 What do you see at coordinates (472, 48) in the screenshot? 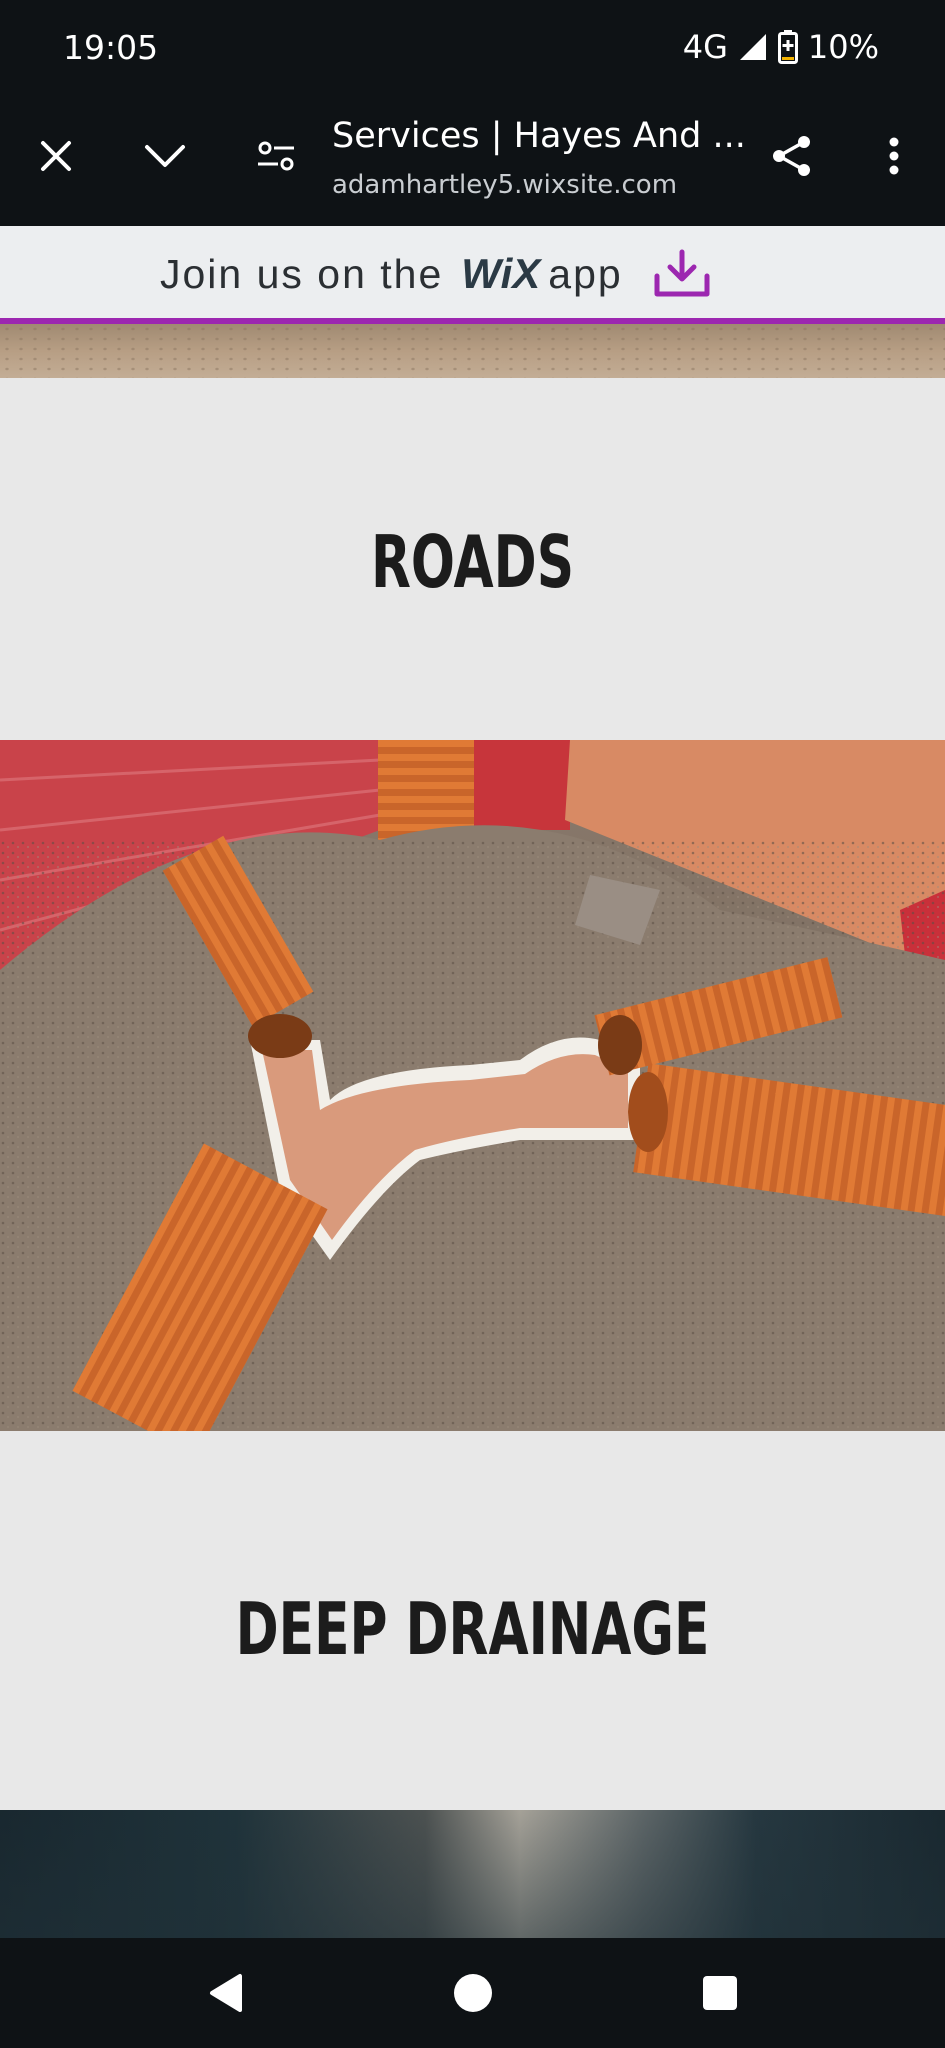
I see `status-bar: 19:05 4G 10%` at bounding box center [472, 48].